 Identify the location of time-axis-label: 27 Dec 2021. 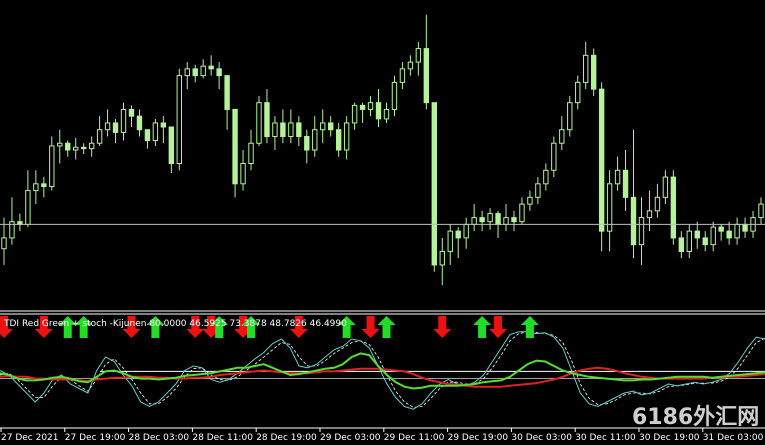
(30, 438).